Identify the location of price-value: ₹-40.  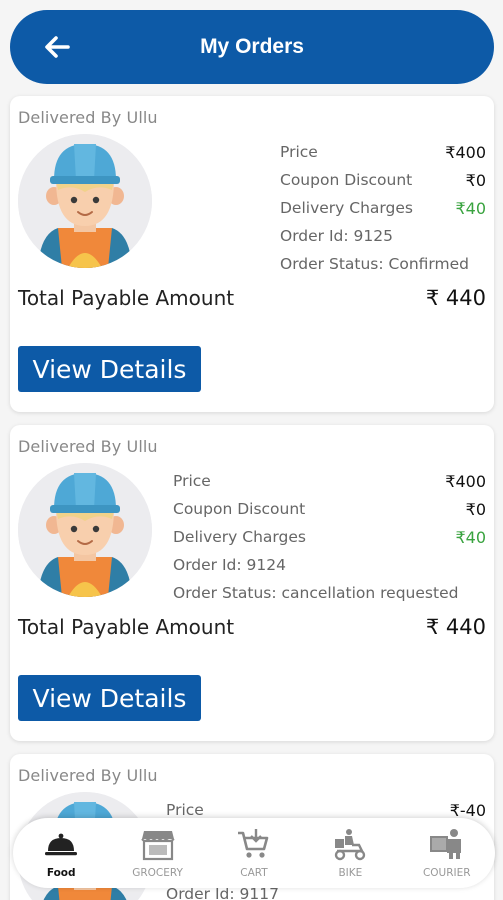
(467, 810).